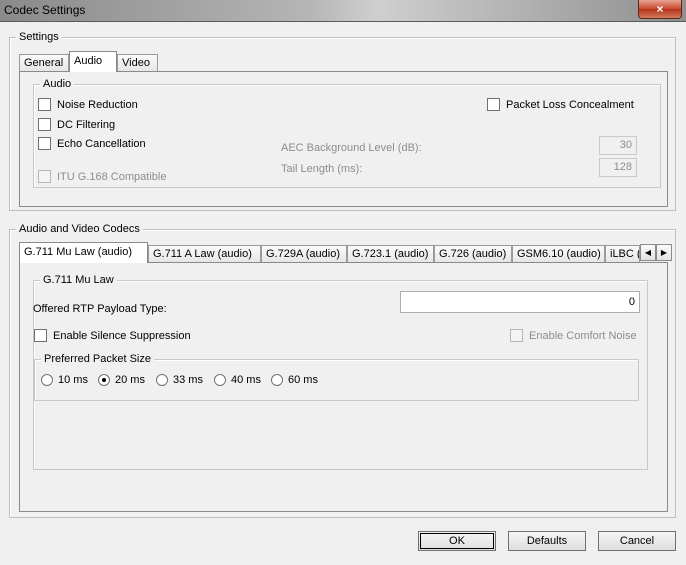  What do you see at coordinates (130, 380) in the screenshot?
I see `packet-size-20ms-label: 20 ms` at bounding box center [130, 380].